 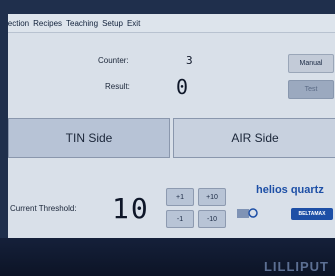 What do you see at coordinates (4, 138) in the screenshot?
I see `device-bezel-left` at bounding box center [4, 138].